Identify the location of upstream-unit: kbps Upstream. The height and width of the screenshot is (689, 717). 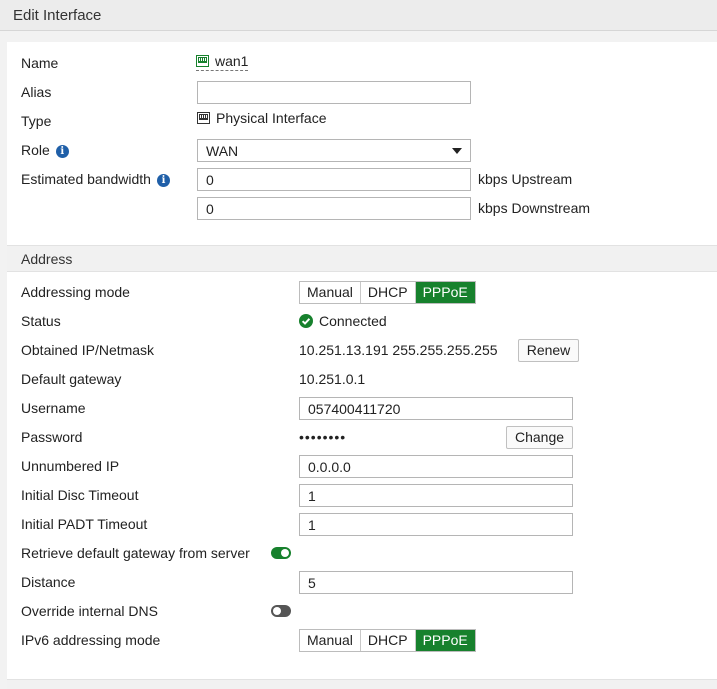
(525, 179).